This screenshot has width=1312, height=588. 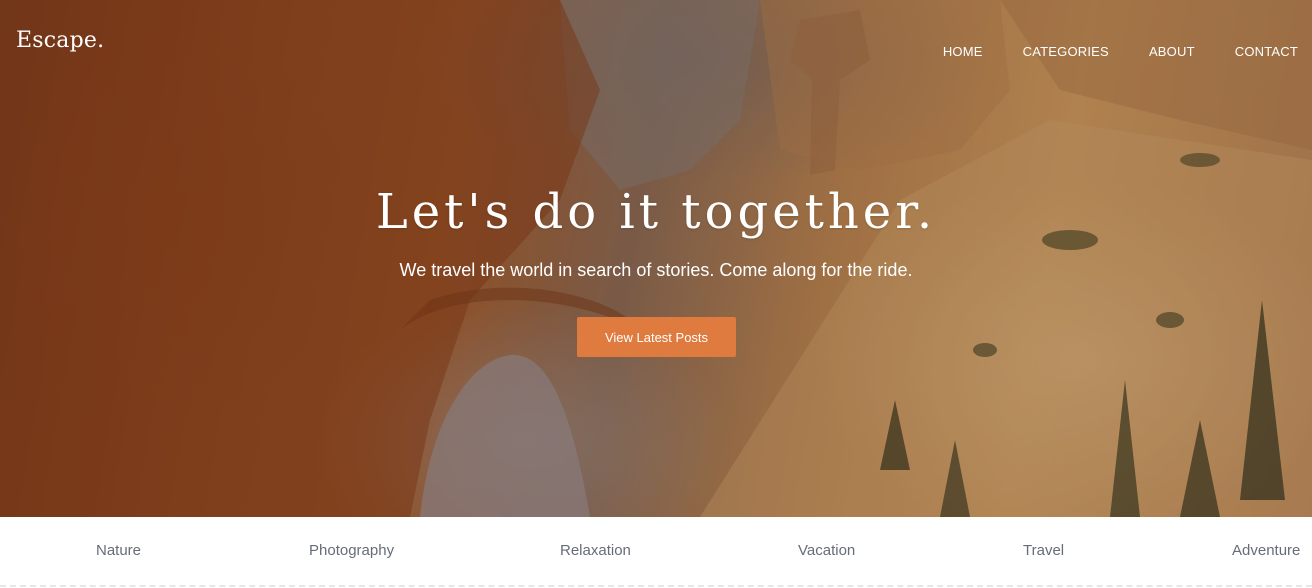 I want to click on hero-headline: Let's do it together., so click(x=656, y=212).